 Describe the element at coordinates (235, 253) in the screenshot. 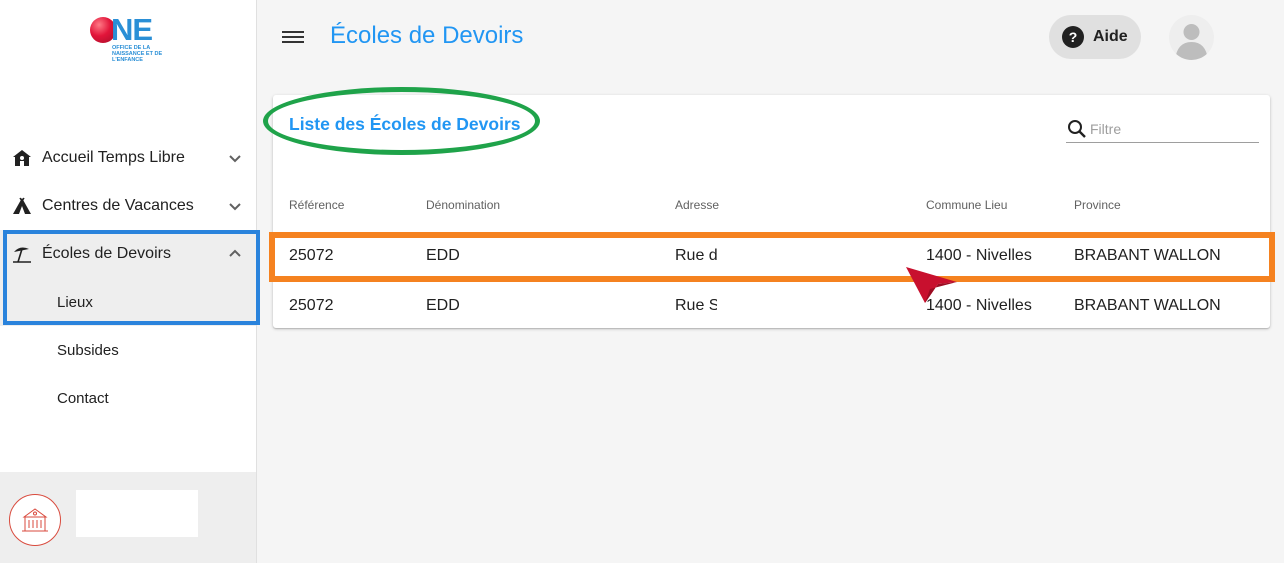

I see `chevron-up-icon` at that location.